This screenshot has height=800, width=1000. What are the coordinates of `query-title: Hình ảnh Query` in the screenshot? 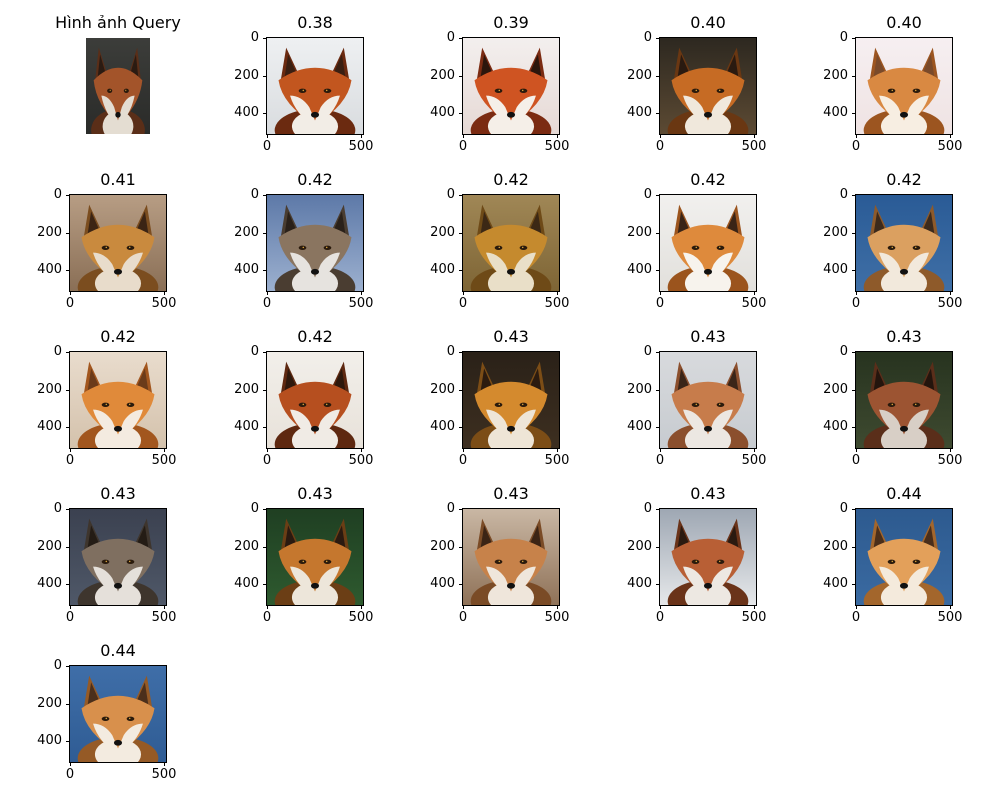 It's located at (118, 22).